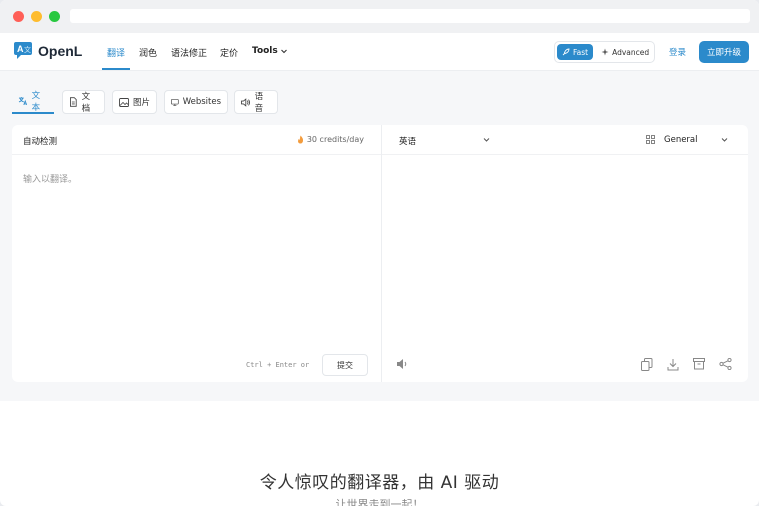  What do you see at coordinates (259, 103) in the screenshot?
I see `tab-voice-label: 语音` at bounding box center [259, 103].